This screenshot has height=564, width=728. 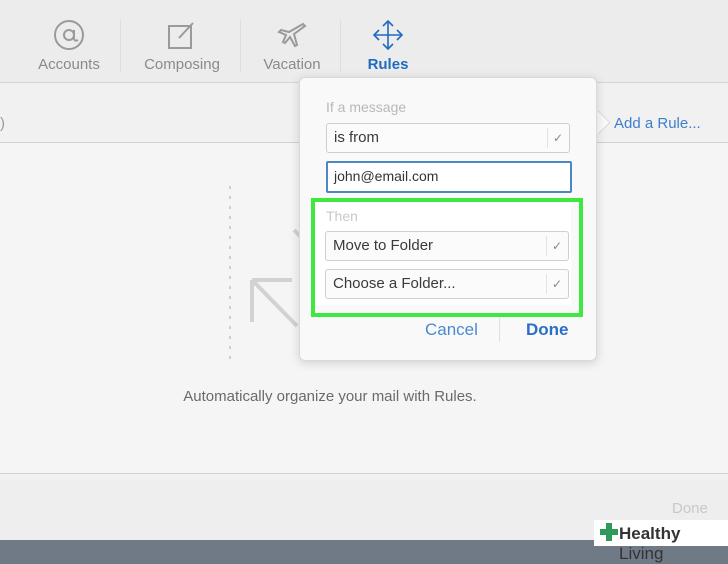 What do you see at coordinates (182, 64) in the screenshot?
I see `tab-composing-label: Composing` at bounding box center [182, 64].